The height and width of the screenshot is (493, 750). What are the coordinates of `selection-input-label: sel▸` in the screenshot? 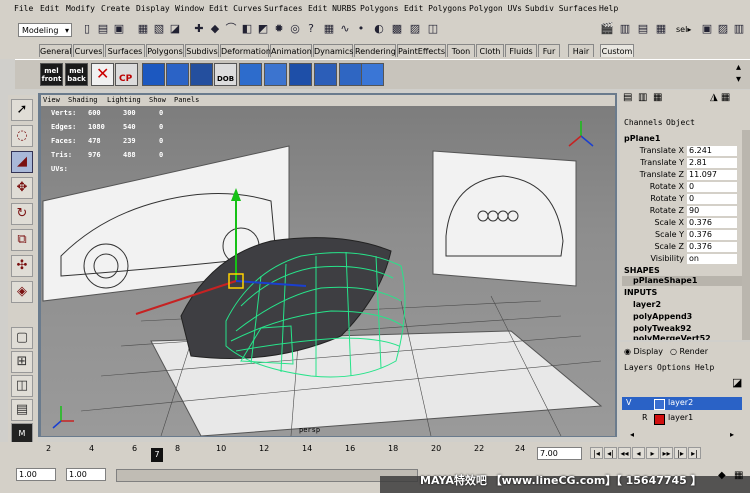 It's located at (683, 29).